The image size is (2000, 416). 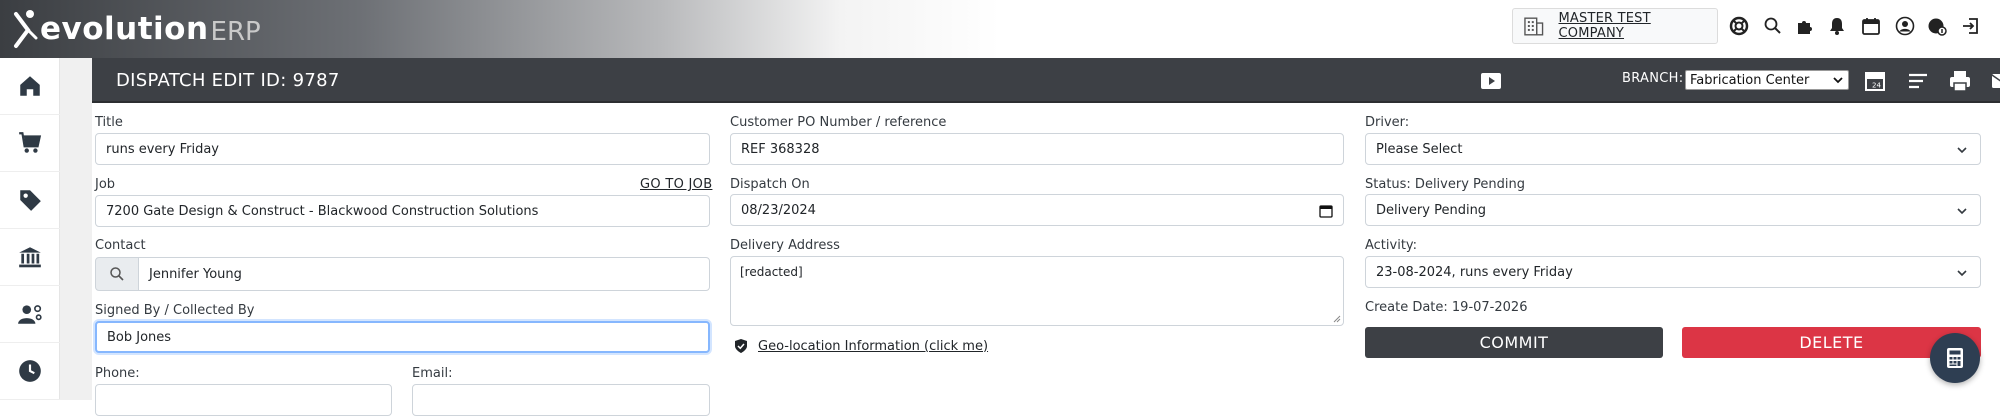 I want to click on list-icon, so click(x=1918, y=81).